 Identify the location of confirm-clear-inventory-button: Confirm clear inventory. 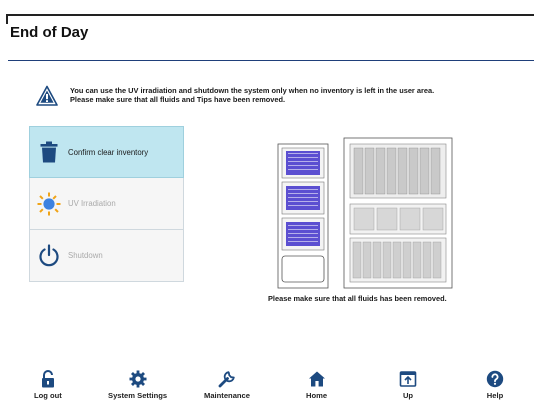
(106, 152).